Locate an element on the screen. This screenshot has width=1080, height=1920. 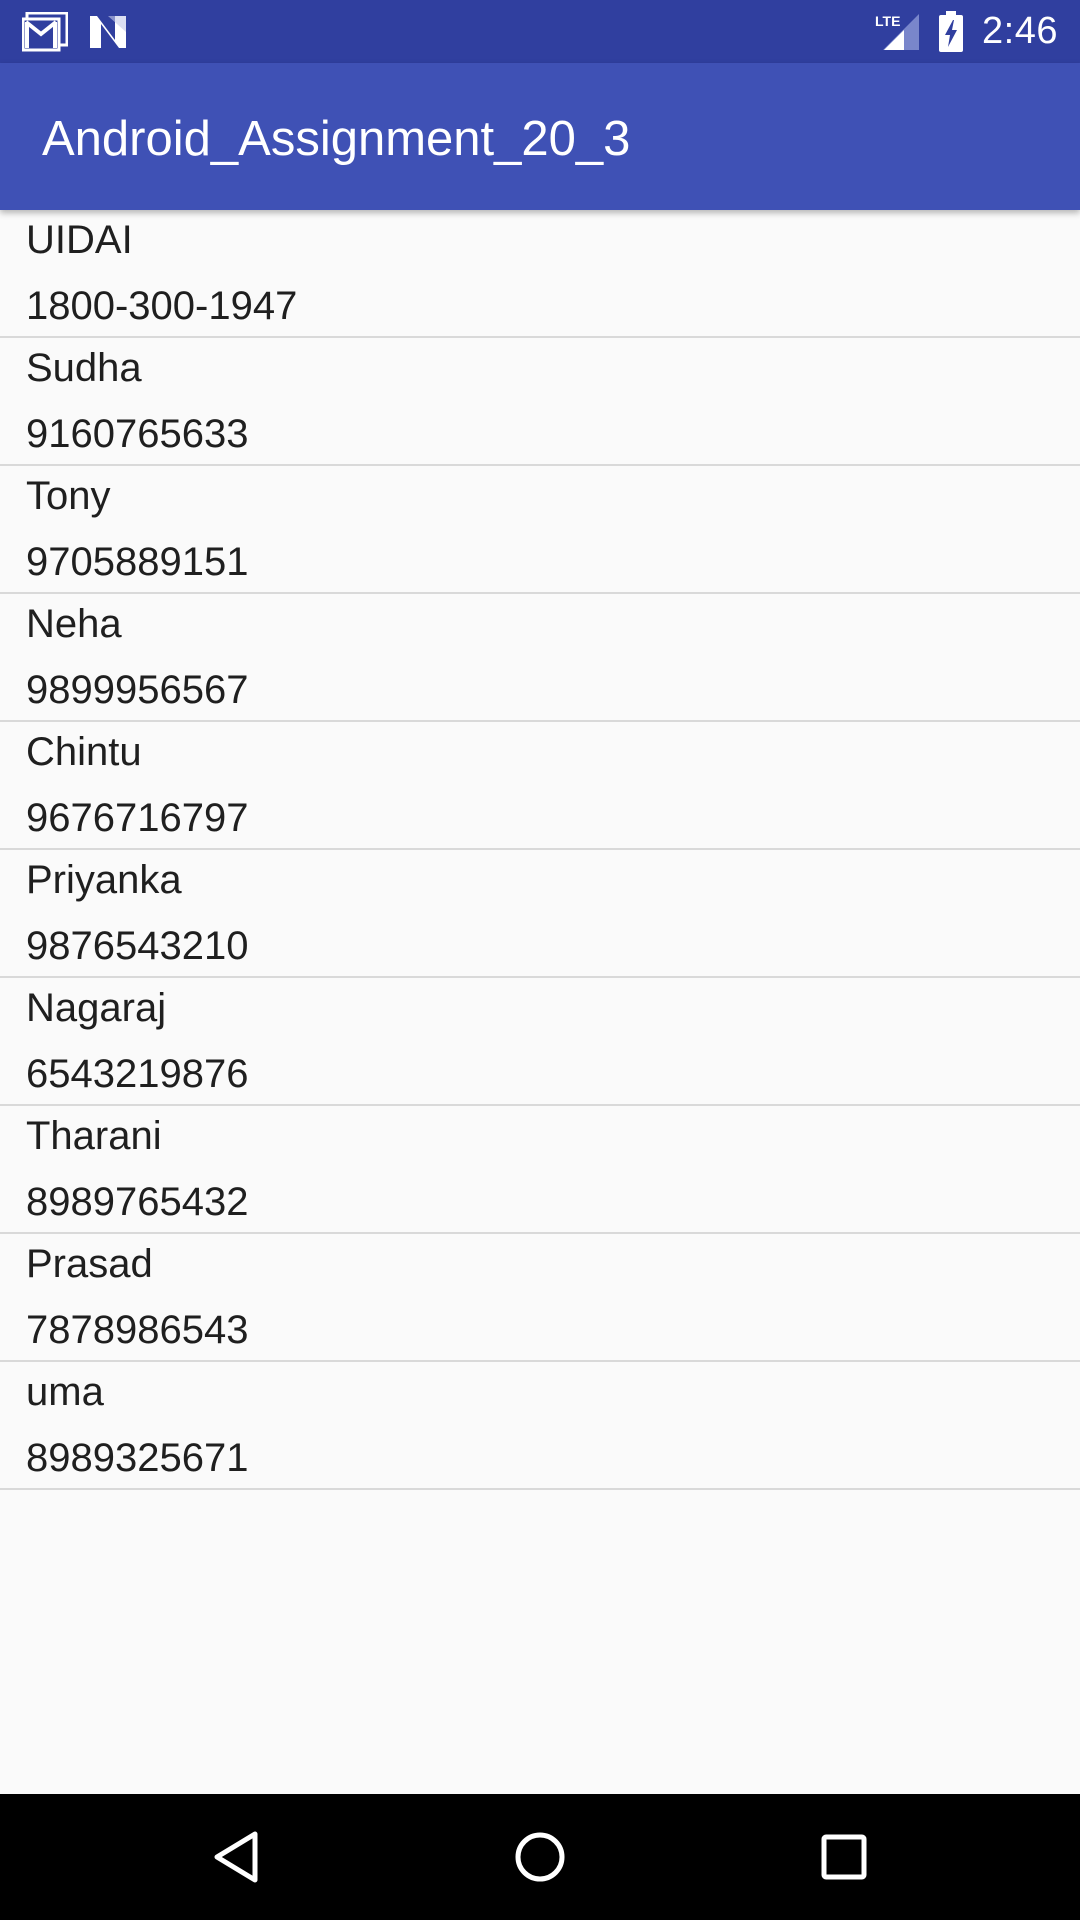
status-bar: LTE 2:46 is located at coordinates (540, 31).